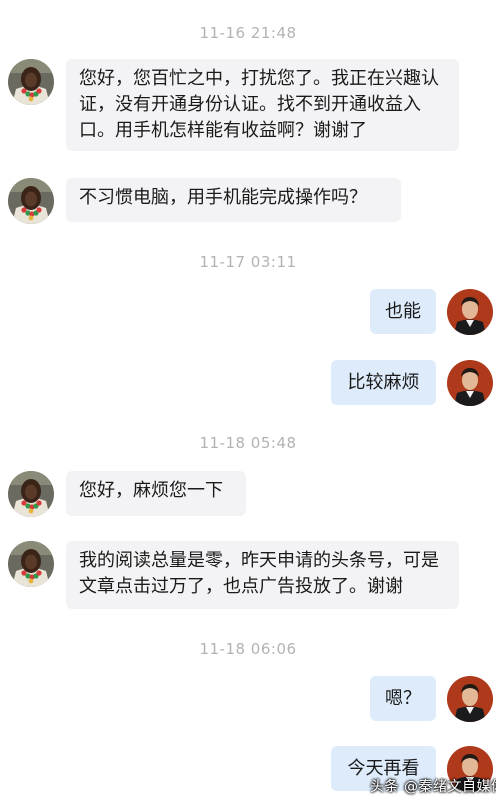 This screenshot has height=804, width=496. I want to click on incoming-message-bubble: 您好，麻烦您一下, so click(156, 493).